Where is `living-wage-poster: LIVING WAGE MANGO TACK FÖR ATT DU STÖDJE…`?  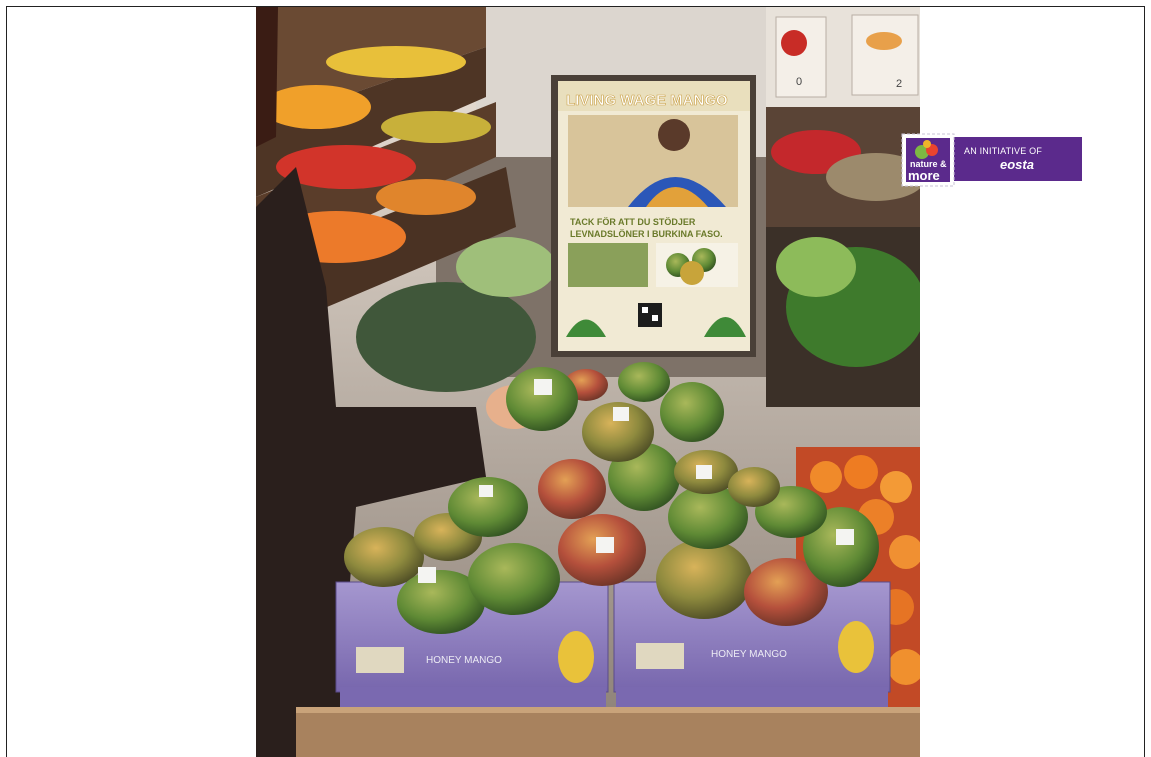 living-wage-poster: LIVING WAGE MANGO TACK FÖR ATT DU STÖDJE… is located at coordinates (653, 216).